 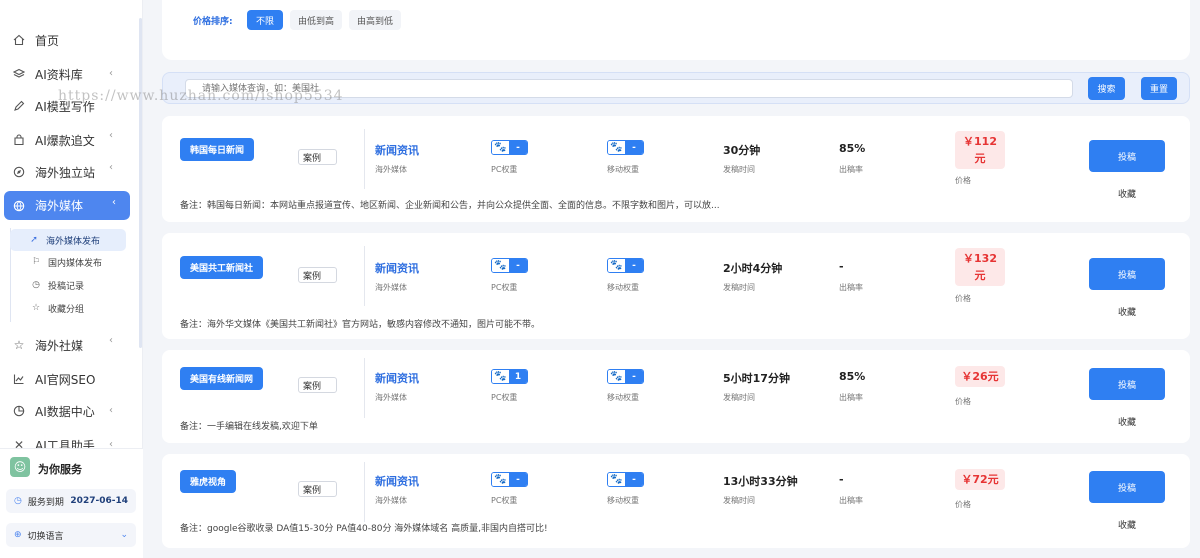 I want to click on sidebar-item-ai-library: AI资料库 ‹, so click(x=69, y=74).